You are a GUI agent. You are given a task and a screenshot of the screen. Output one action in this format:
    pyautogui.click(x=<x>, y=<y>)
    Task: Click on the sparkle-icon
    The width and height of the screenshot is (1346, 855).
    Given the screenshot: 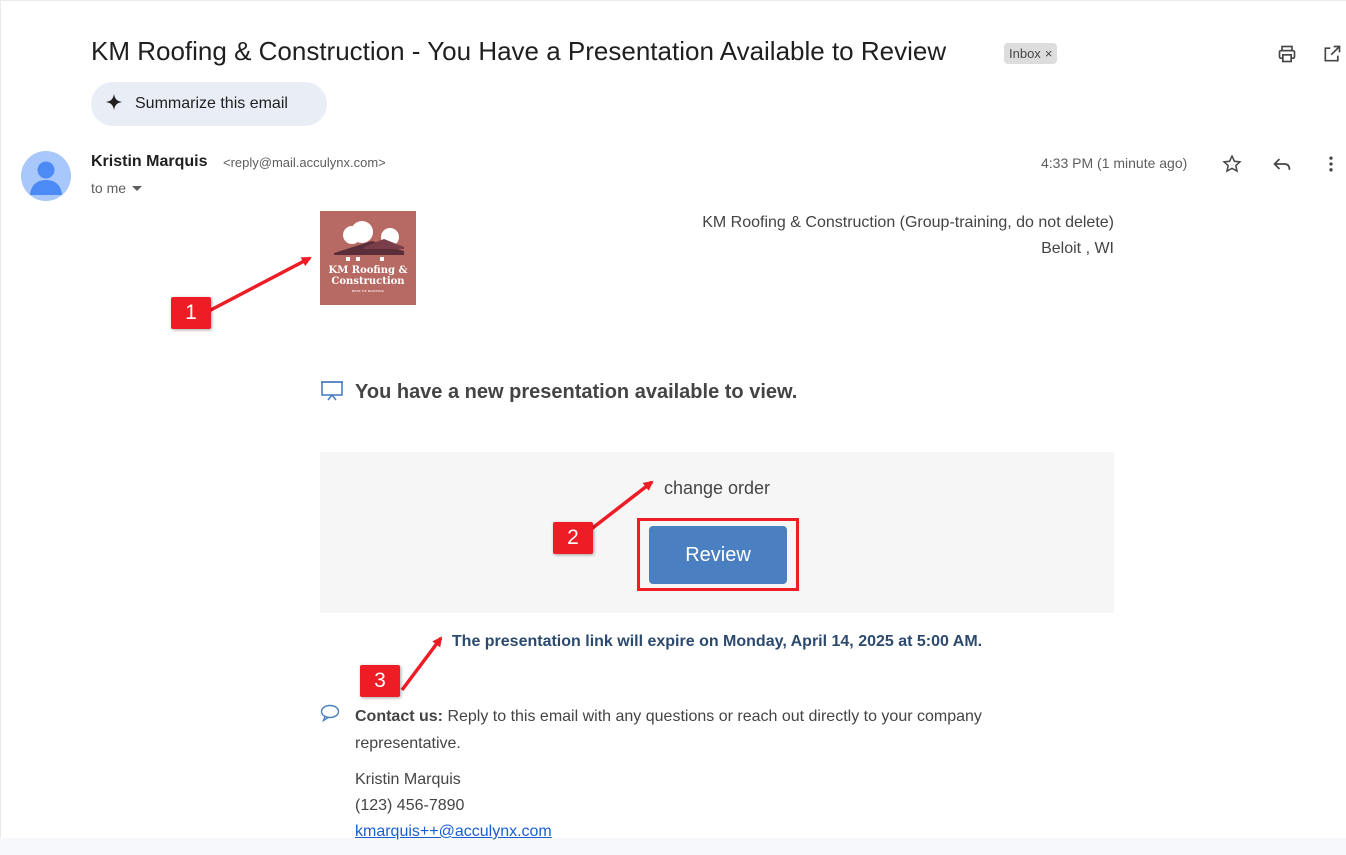 What is the action you would take?
    pyautogui.click(x=114, y=104)
    